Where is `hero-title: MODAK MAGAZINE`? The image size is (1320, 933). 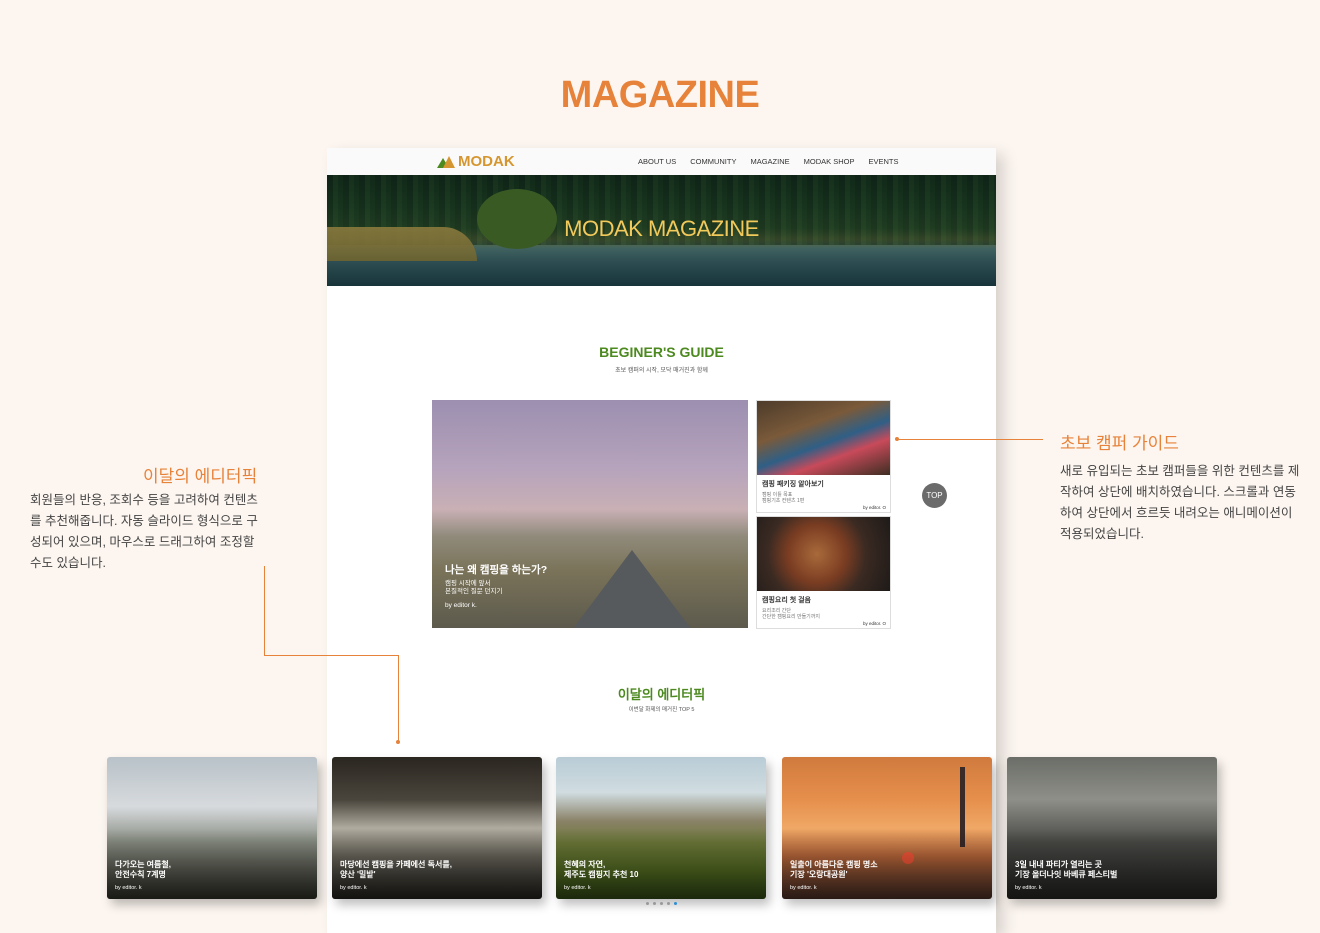
hero-title: MODAK MAGAZINE is located at coordinates (661, 228).